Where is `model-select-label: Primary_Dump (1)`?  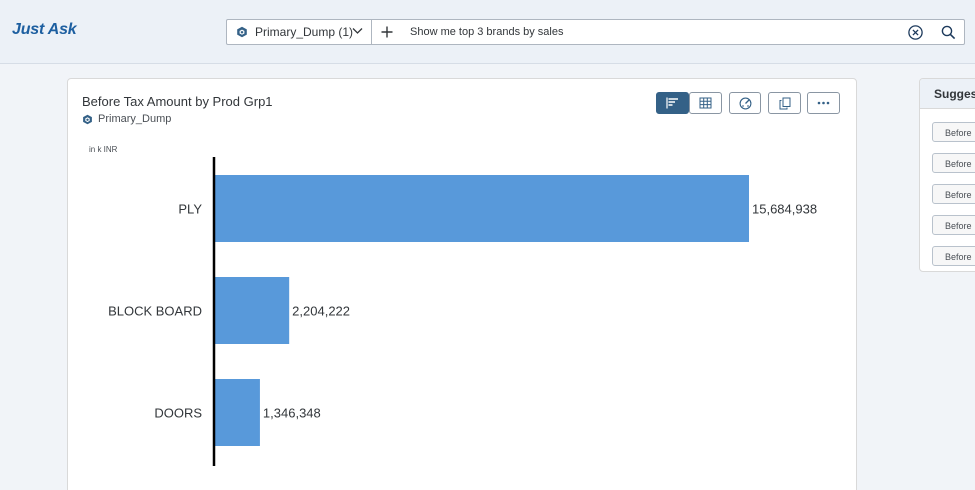
model-select-label: Primary_Dump (1) is located at coordinates (304, 32).